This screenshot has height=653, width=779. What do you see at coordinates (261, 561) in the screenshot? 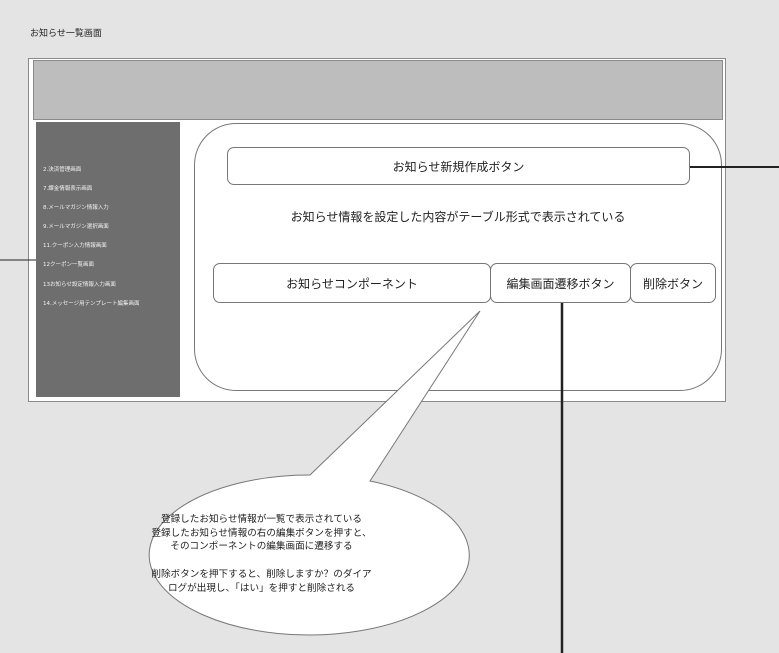
I see `callout-line` at bounding box center [261, 561].